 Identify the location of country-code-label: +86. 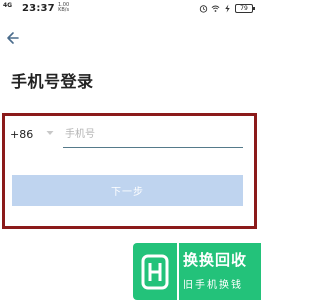
(22, 134).